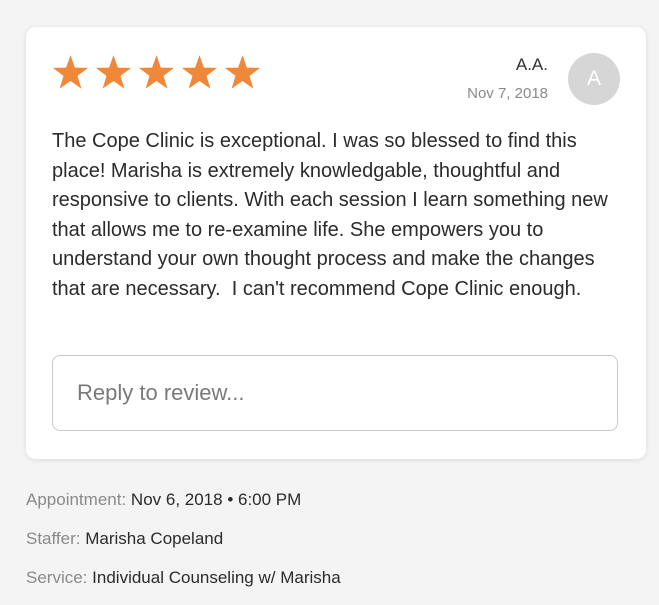 Image resolution: width=659 pixels, height=605 pixels. Describe the element at coordinates (53, 538) in the screenshot. I see `staffer-label: Staffer:` at that location.